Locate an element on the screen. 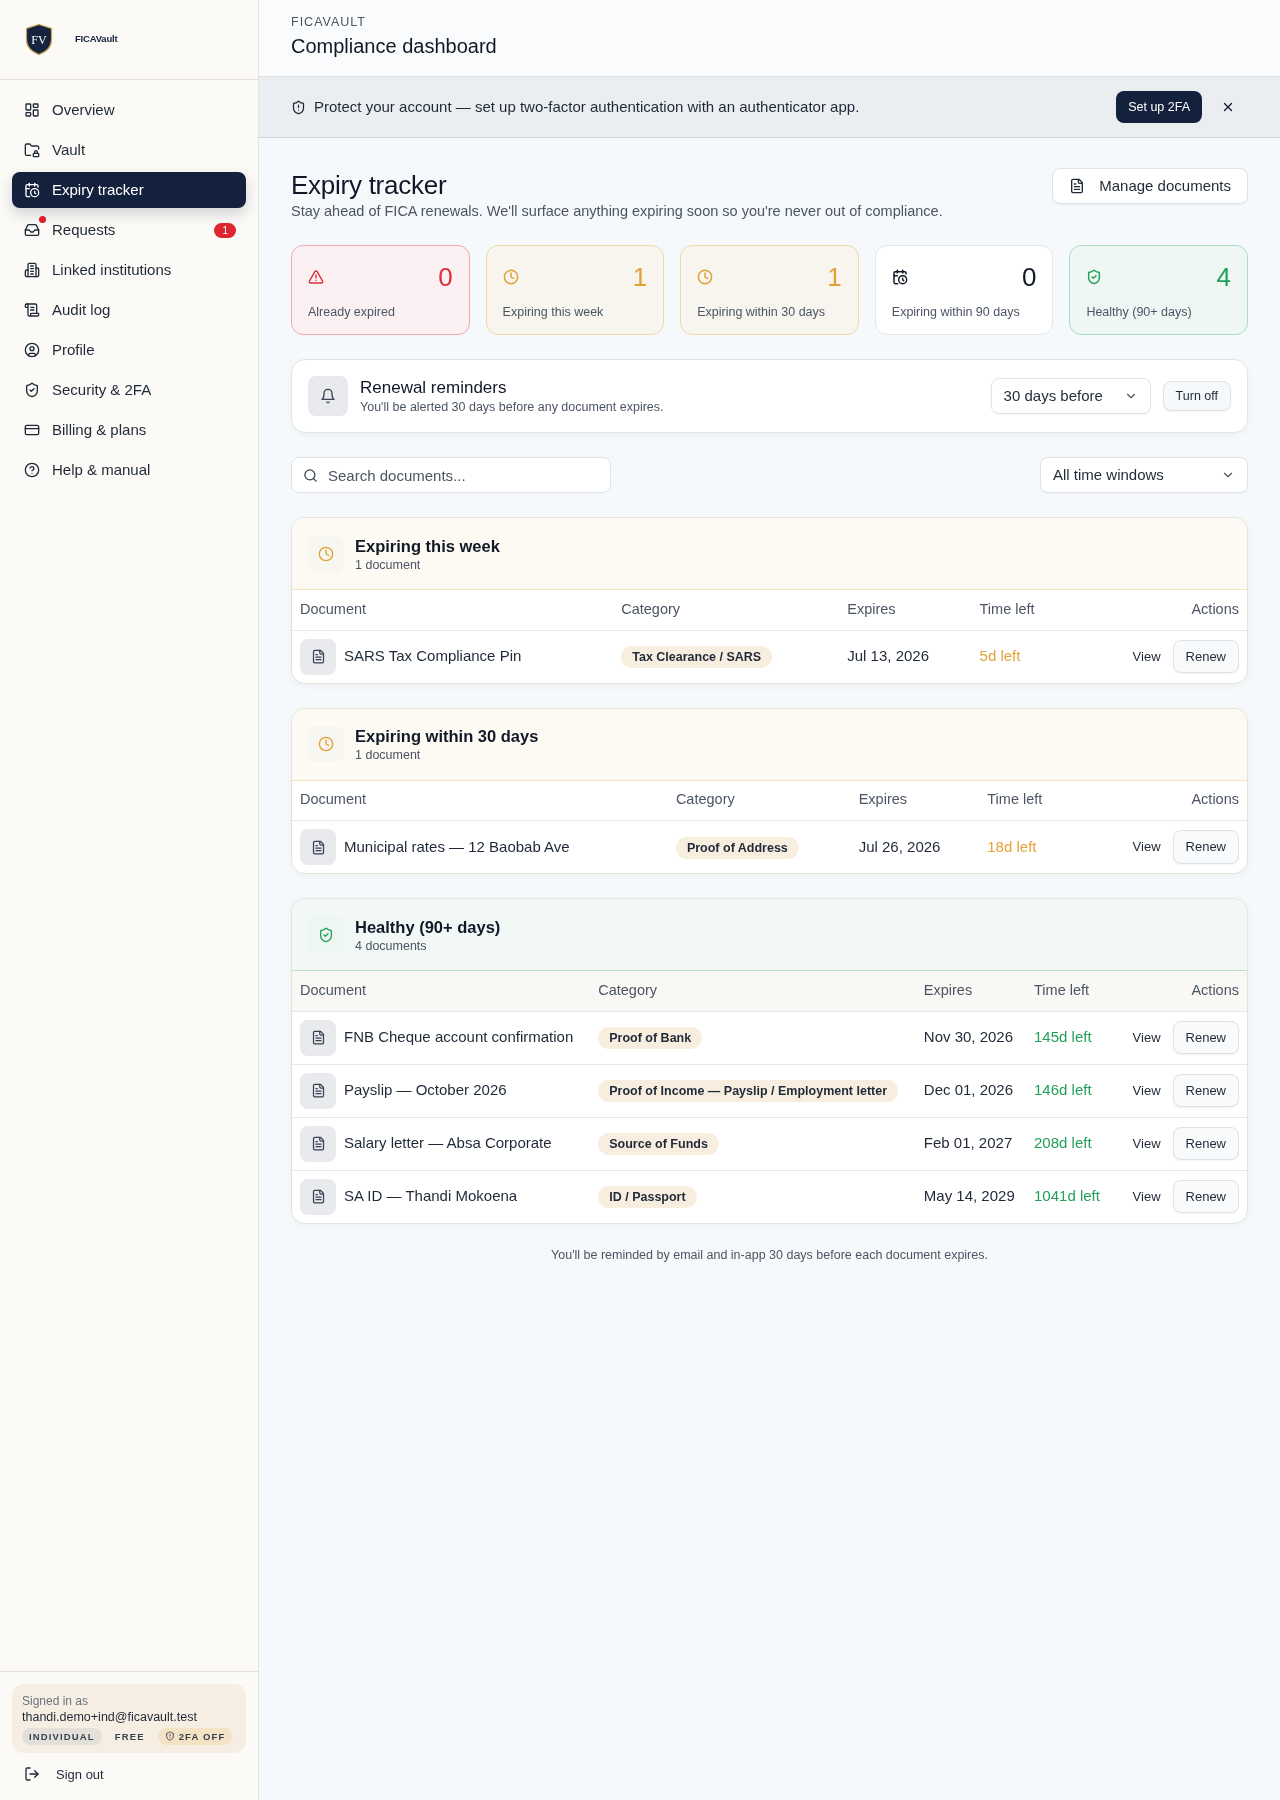 This screenshot has height=1800, width=1280. count-badge: 1 is located at coordinates (225, 230).